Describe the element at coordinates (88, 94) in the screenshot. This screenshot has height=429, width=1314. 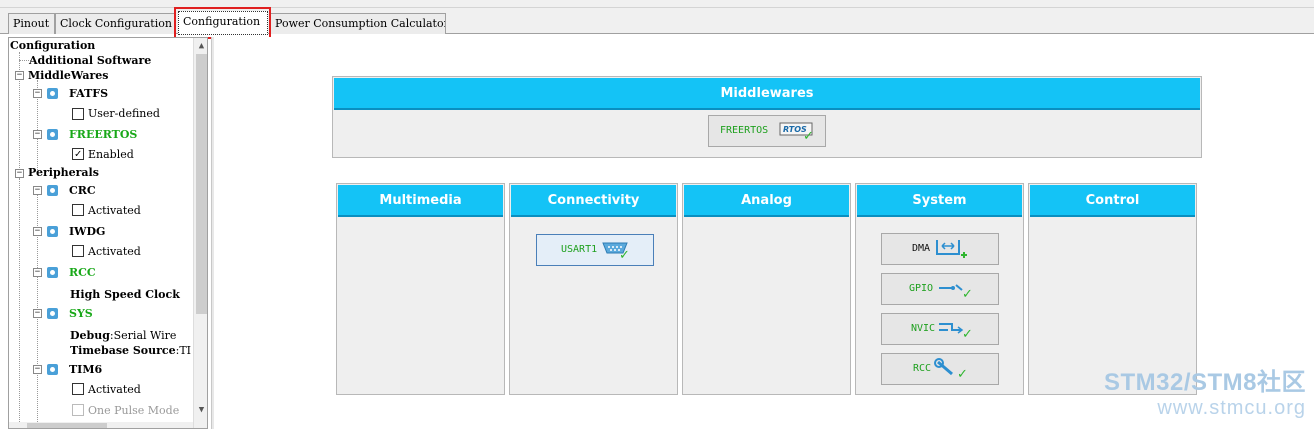
I see `tree-fatfs: FATFS` at that location.